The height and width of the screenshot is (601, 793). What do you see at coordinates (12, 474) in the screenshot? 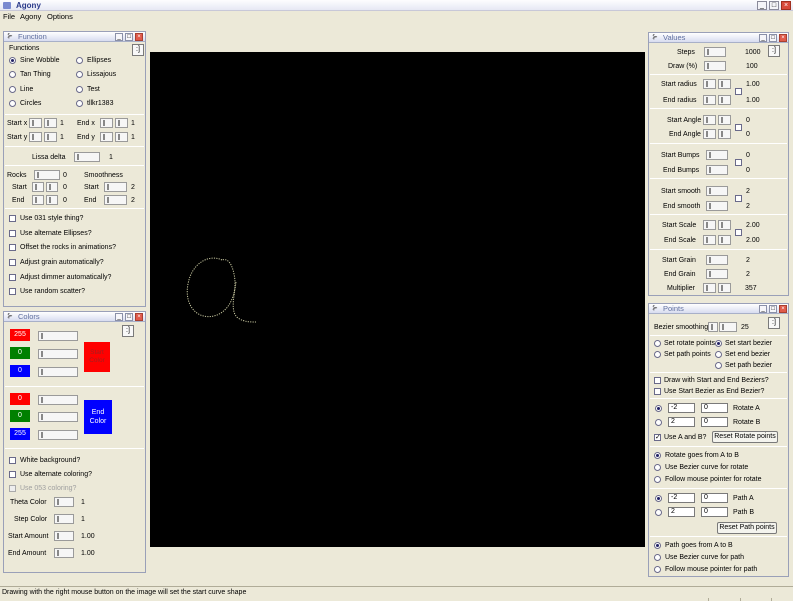
I see `checkbox-alternate-coloring` at bounding box center [12, 474].